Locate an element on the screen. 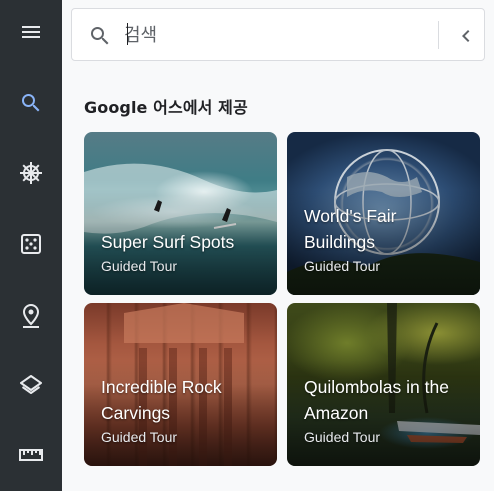 The height and width of the screenshot is (491, 494). menu-button is located at coordinates (31, 32).